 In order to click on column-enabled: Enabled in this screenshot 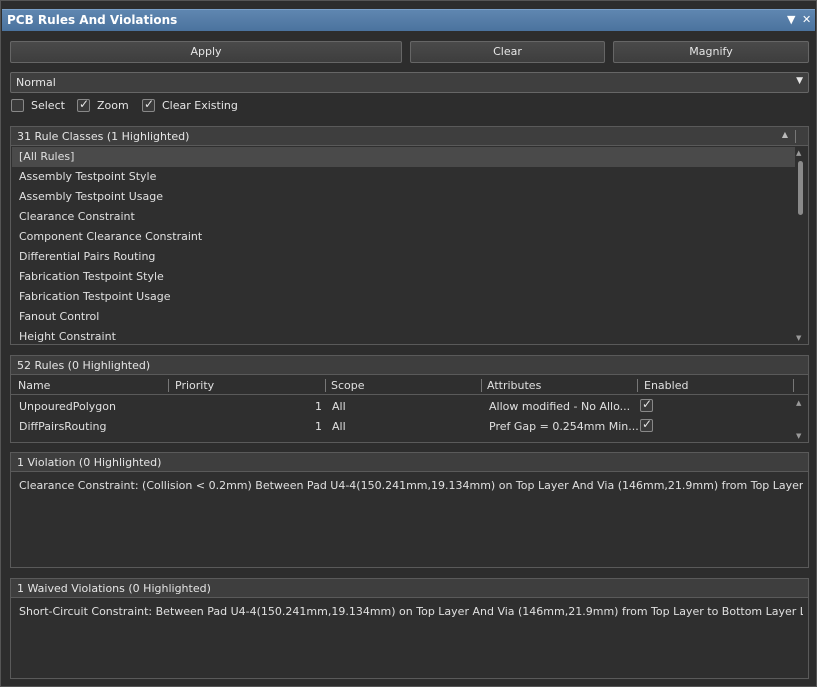, I will do `click(666, 385)`.